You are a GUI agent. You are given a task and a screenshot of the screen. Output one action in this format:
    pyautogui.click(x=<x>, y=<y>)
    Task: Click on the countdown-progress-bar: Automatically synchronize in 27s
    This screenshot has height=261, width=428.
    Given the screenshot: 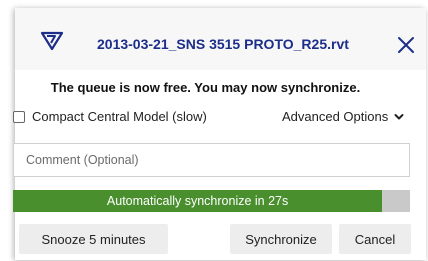 What is the action you would take?
    pyautogui.click(x=211, y=201)
    